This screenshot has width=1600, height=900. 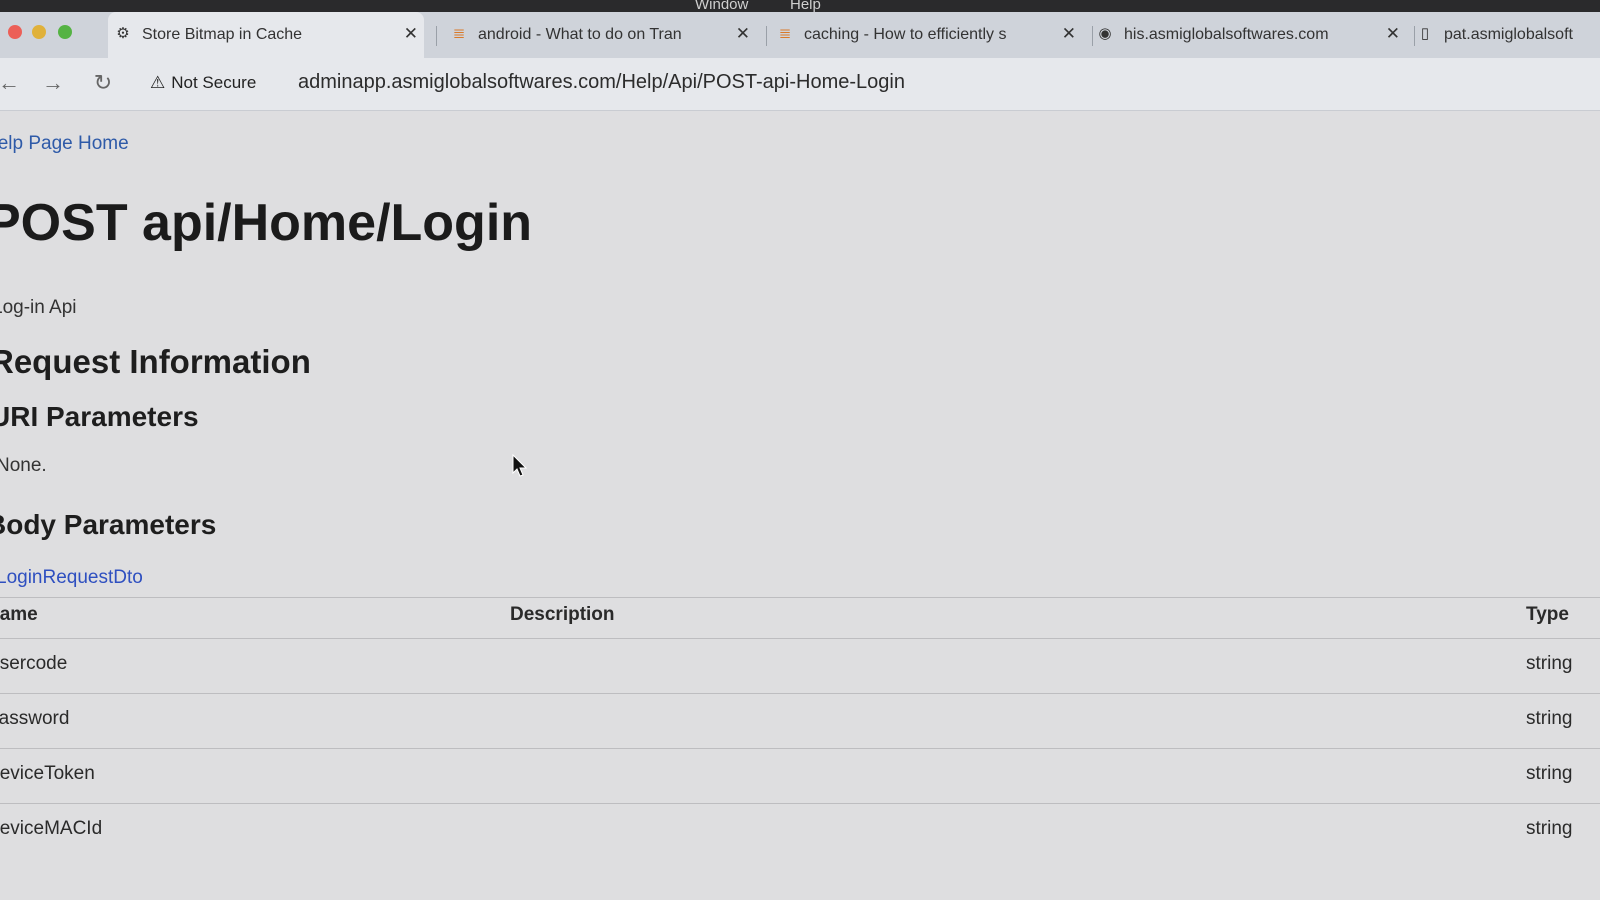 What do you see at coordinates (562, 614) in the screenshot?
I see `header-description: Description` at bounding box center [562, 614].